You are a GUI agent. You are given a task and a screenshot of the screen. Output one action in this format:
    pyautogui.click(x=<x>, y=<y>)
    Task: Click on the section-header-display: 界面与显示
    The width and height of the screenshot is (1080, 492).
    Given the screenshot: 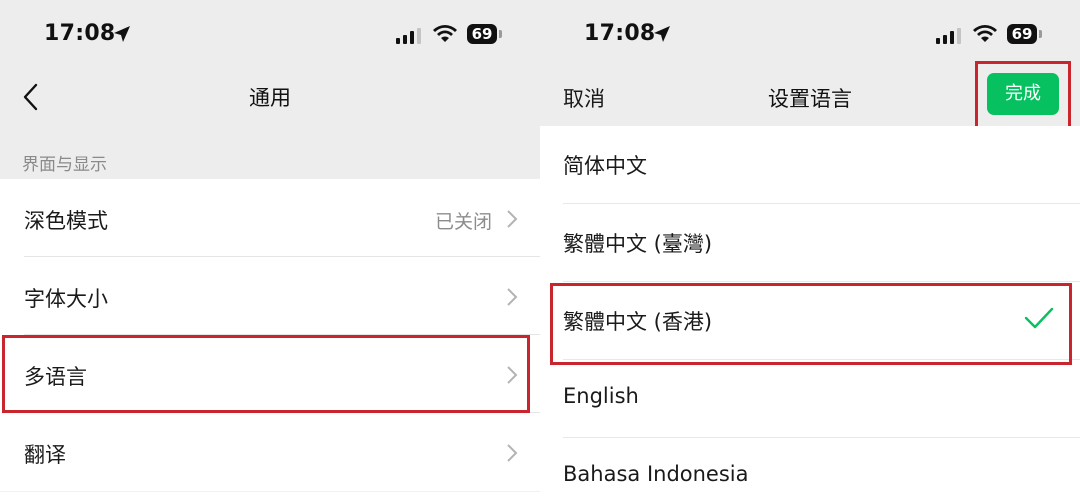 What is the action you would take?
    pyautogui.click(x=270, y=152)
    